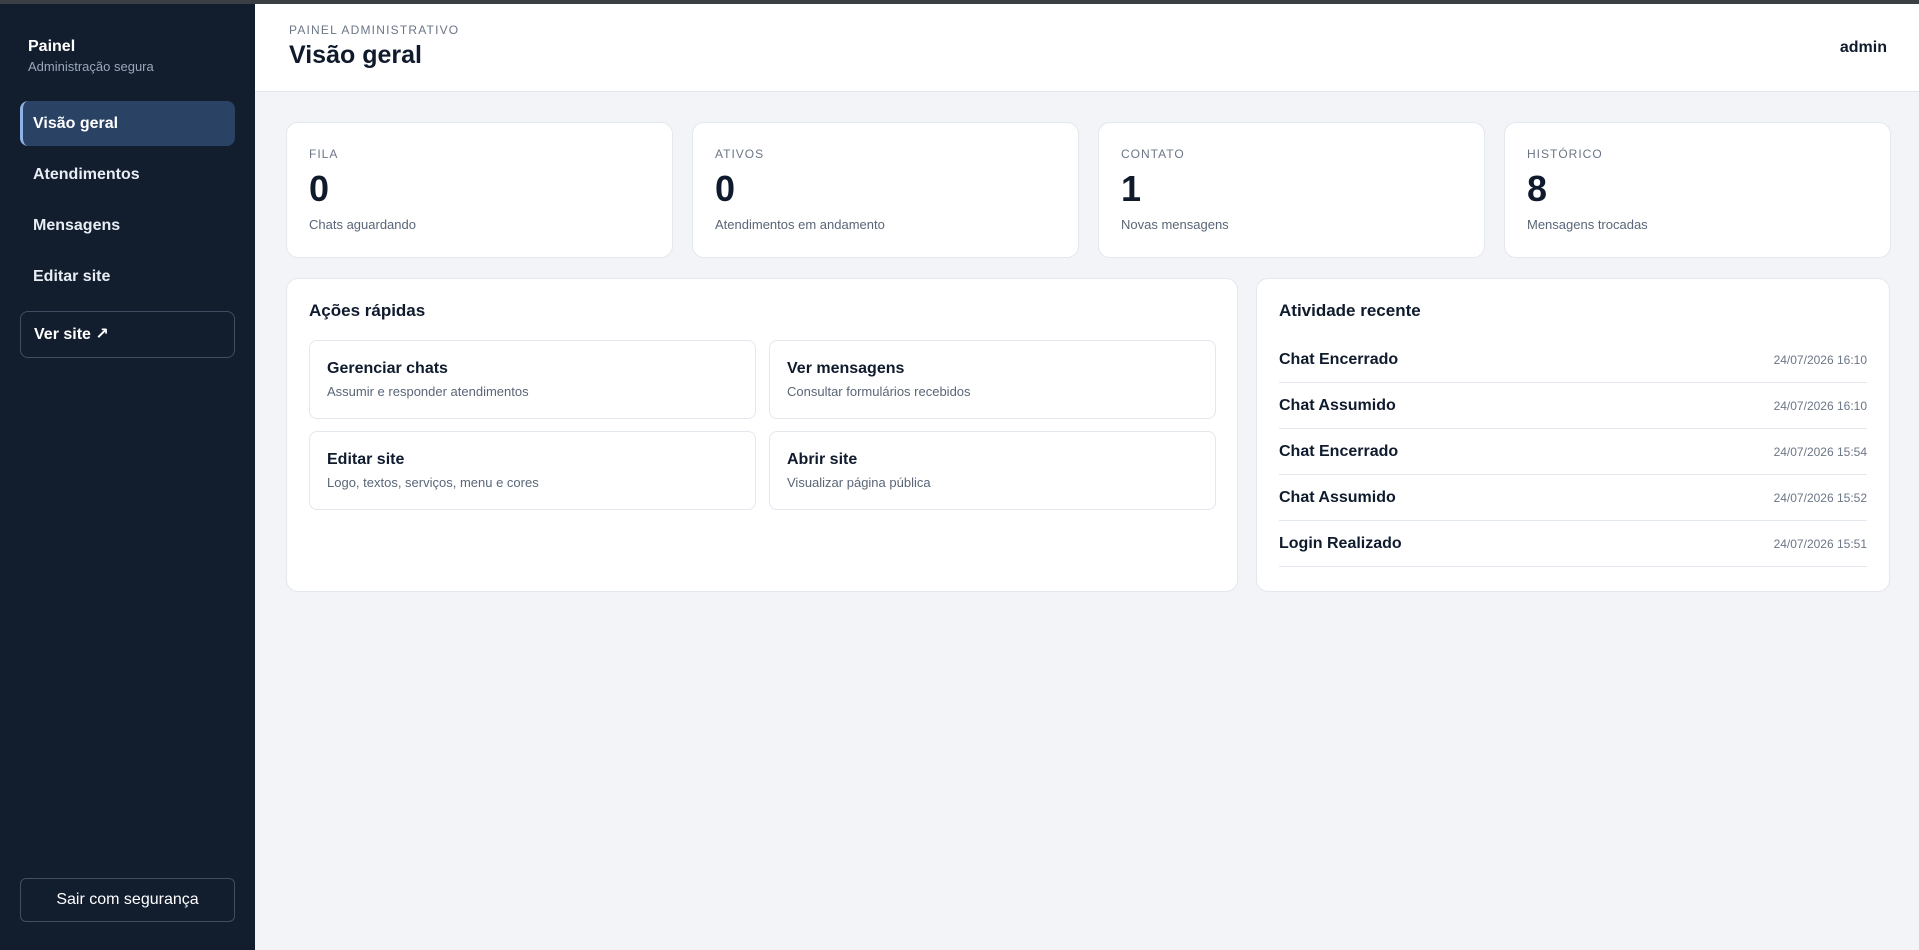 This screenshot has width=1919, height=950. I want to click on stat-description: Mensagens trocadas, so click(1587, 224).